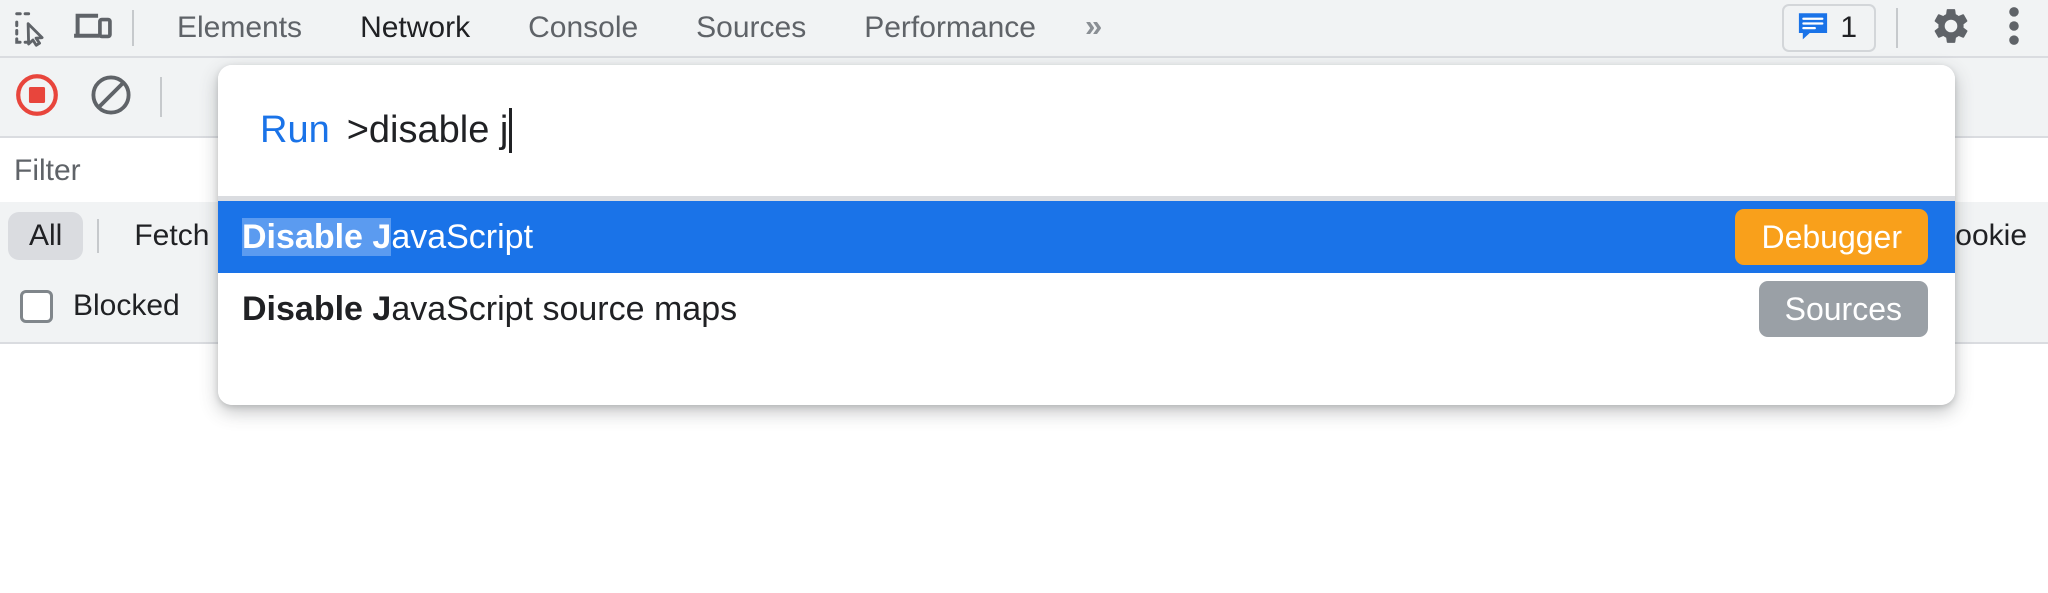  I want to click on text-caret, so click(511, 130).